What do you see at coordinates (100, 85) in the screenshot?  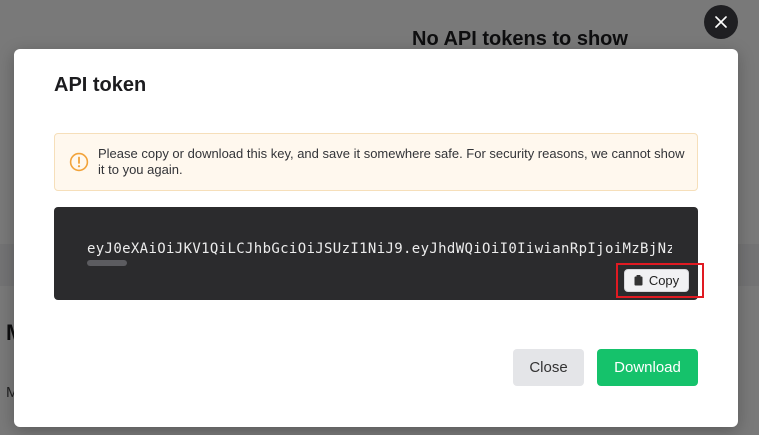 I see `dialog-title: API token` at bounding box center [100, 85].